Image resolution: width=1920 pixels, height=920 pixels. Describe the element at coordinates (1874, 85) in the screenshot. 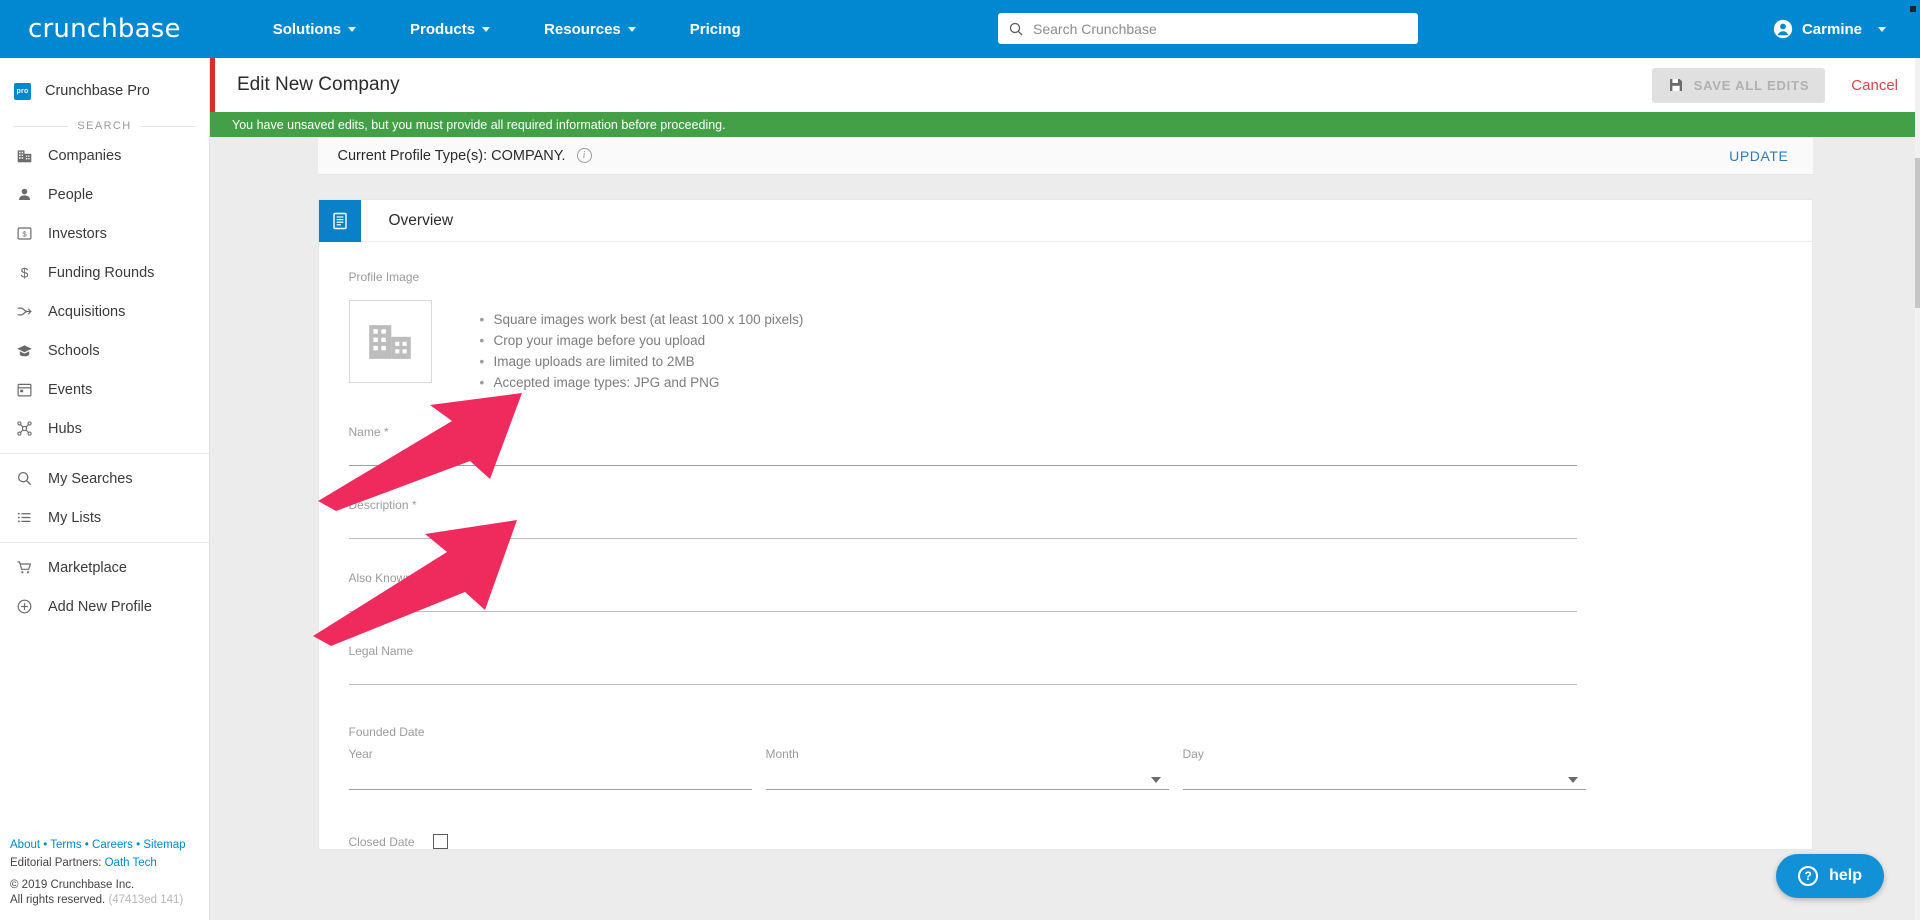

I see `cancel-button: Cancel` at that location.